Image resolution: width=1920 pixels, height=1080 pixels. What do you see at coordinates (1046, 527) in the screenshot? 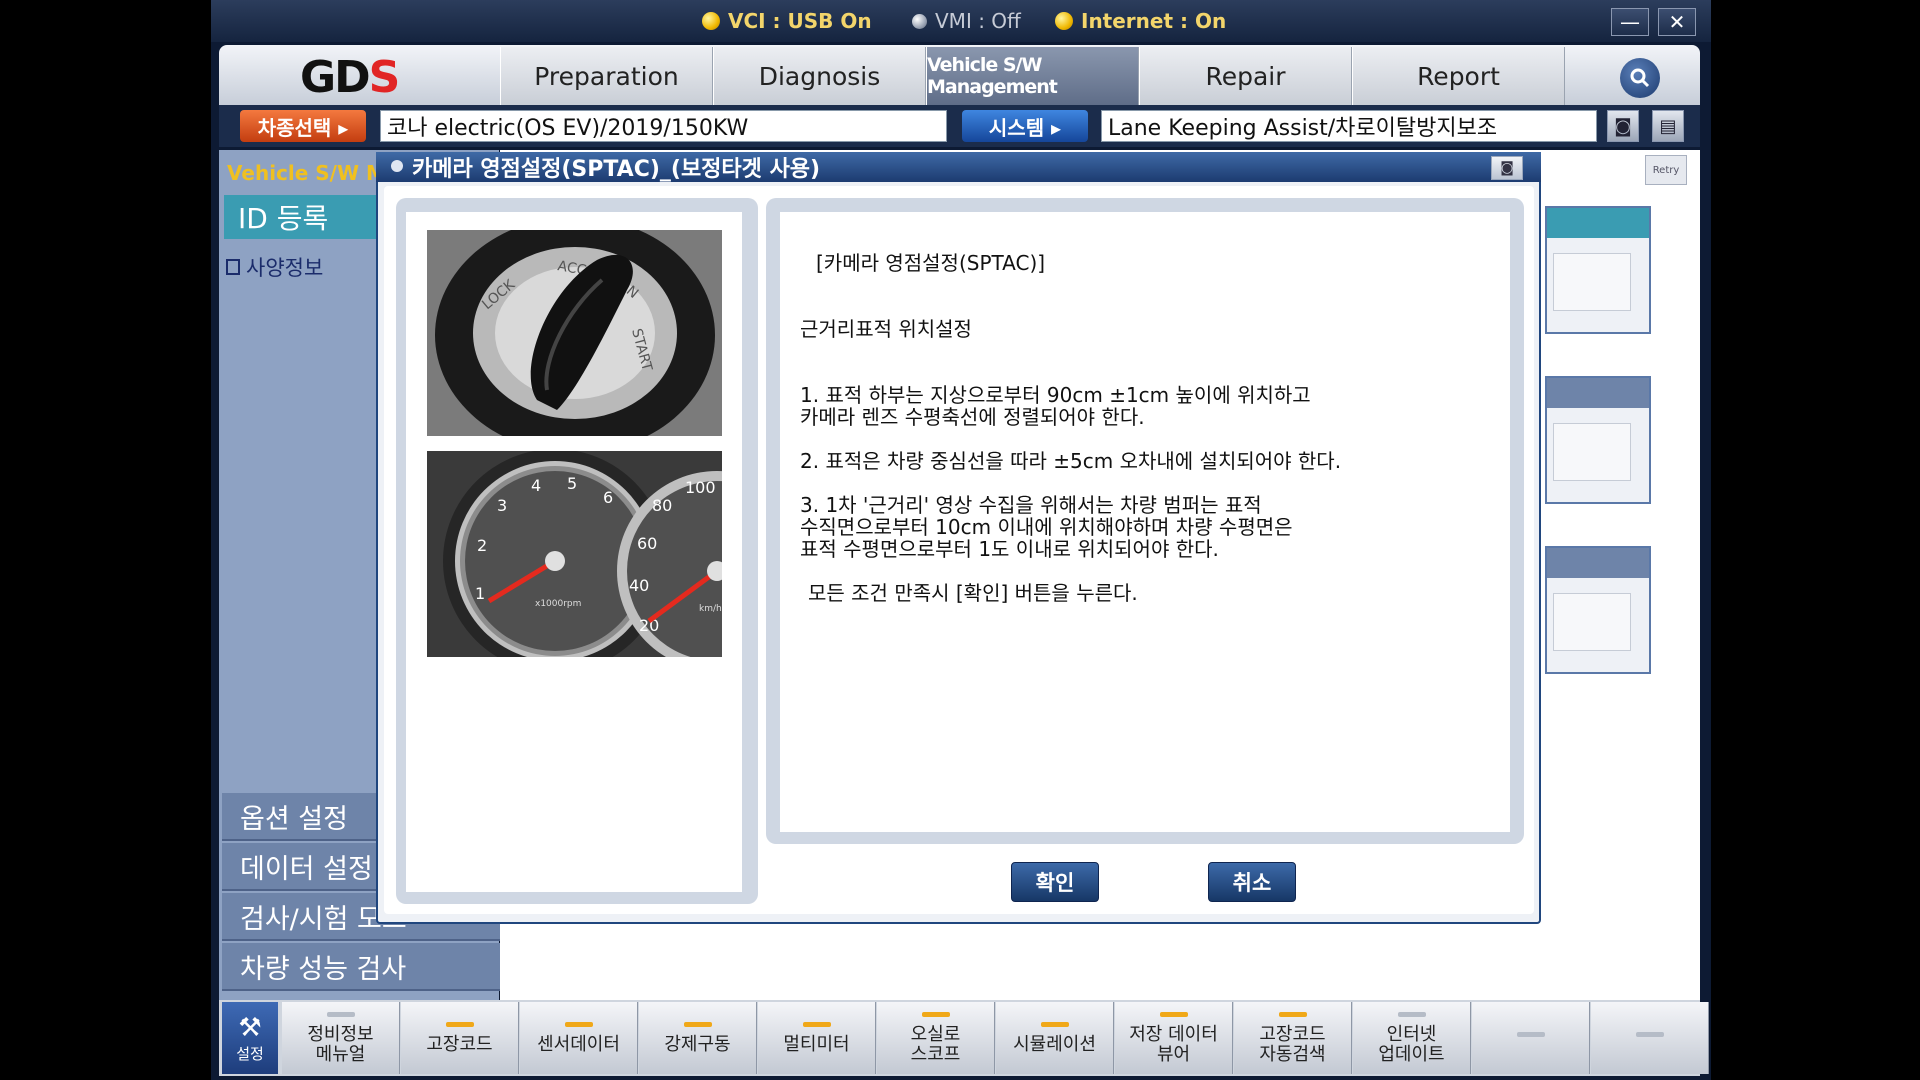
I see `instruction-line: 수직면으로부터 10cm 이내에 위치해야하며 차량 수평면은` at bounding box center [1046, 527].